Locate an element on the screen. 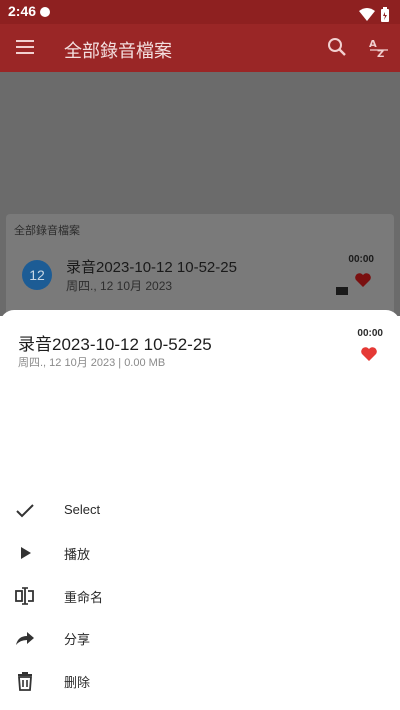 Image resolution: width=400 pixels, height=710 pixels. format-badge-icon is located at coordinates (342, 291).